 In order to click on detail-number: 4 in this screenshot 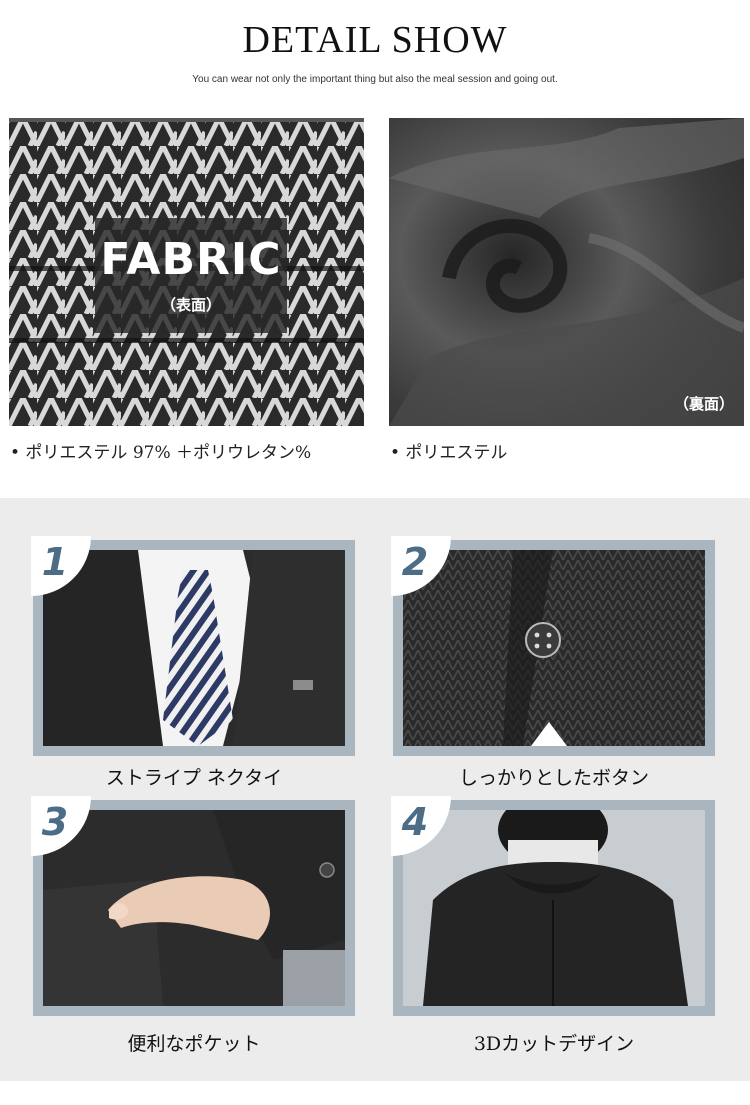, I will do `click(415, 822)`.